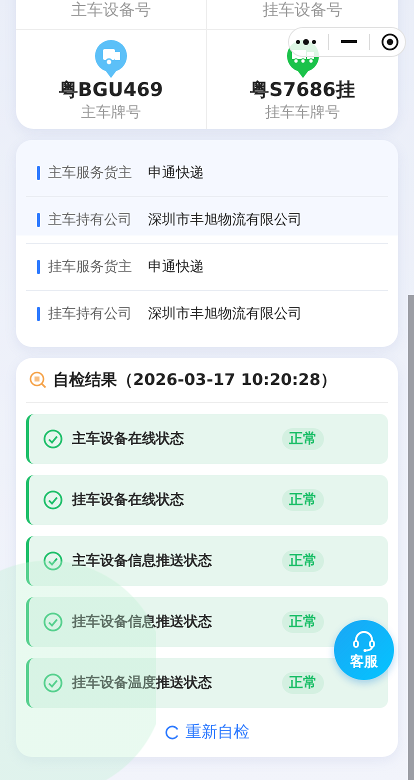  What do you see at coordinates (195, 380) in the screenshot?
I see `section-title: 自检结果（2026-03-17 10:20:28）` at bounding box center [195, 380].